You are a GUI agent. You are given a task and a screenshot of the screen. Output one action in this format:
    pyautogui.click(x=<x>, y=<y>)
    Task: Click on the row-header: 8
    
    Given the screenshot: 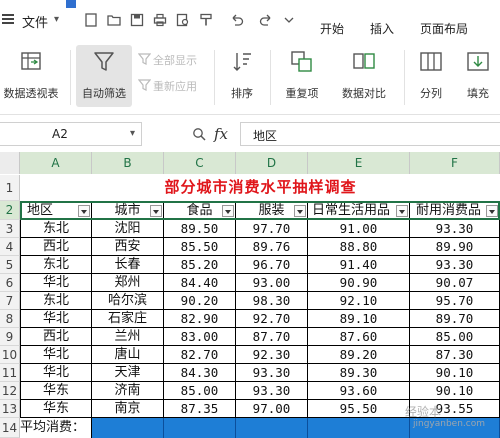 What is the action you would take?
    pyautogui.click(x=10, y=319)
    